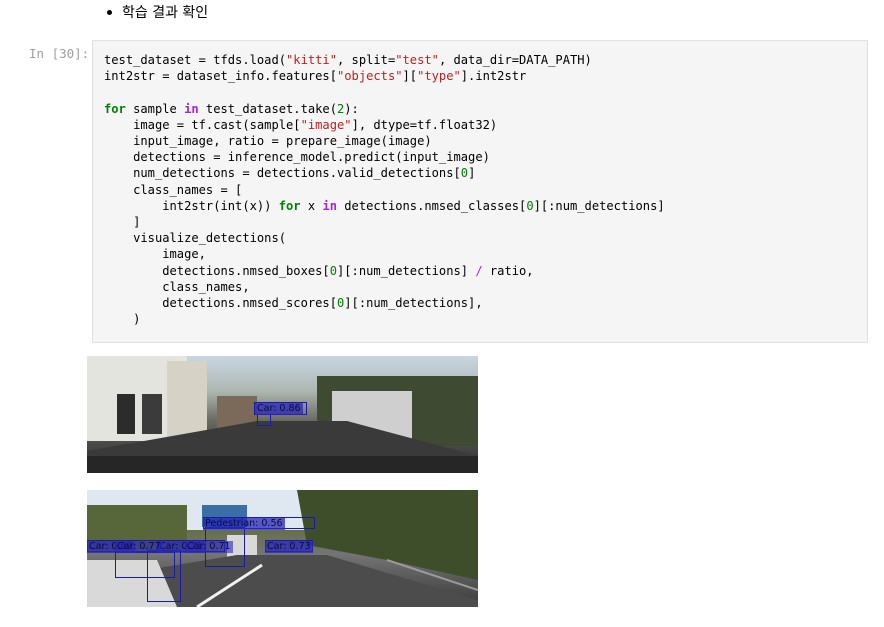 This screenshot has width=884, height=627. Describe the element at coordinates (279, 409) in the screenshot. I see `detection-label: Car: 0.86` at that location.